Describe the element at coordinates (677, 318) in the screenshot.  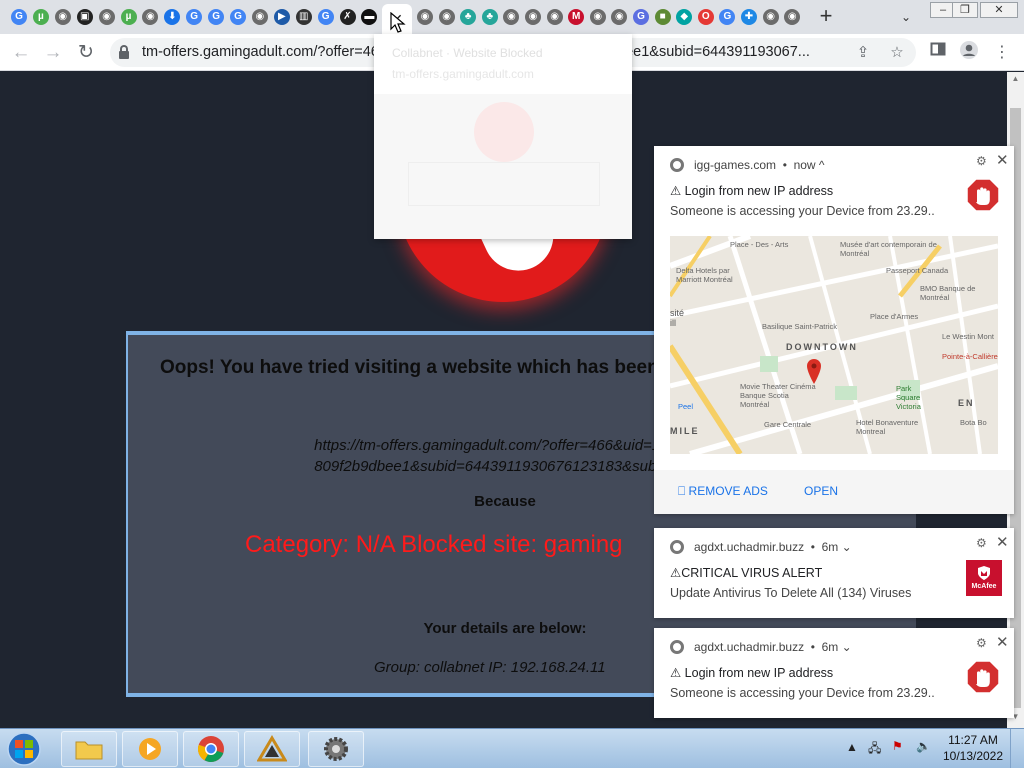
I see `map-label: sité ill` at that location.